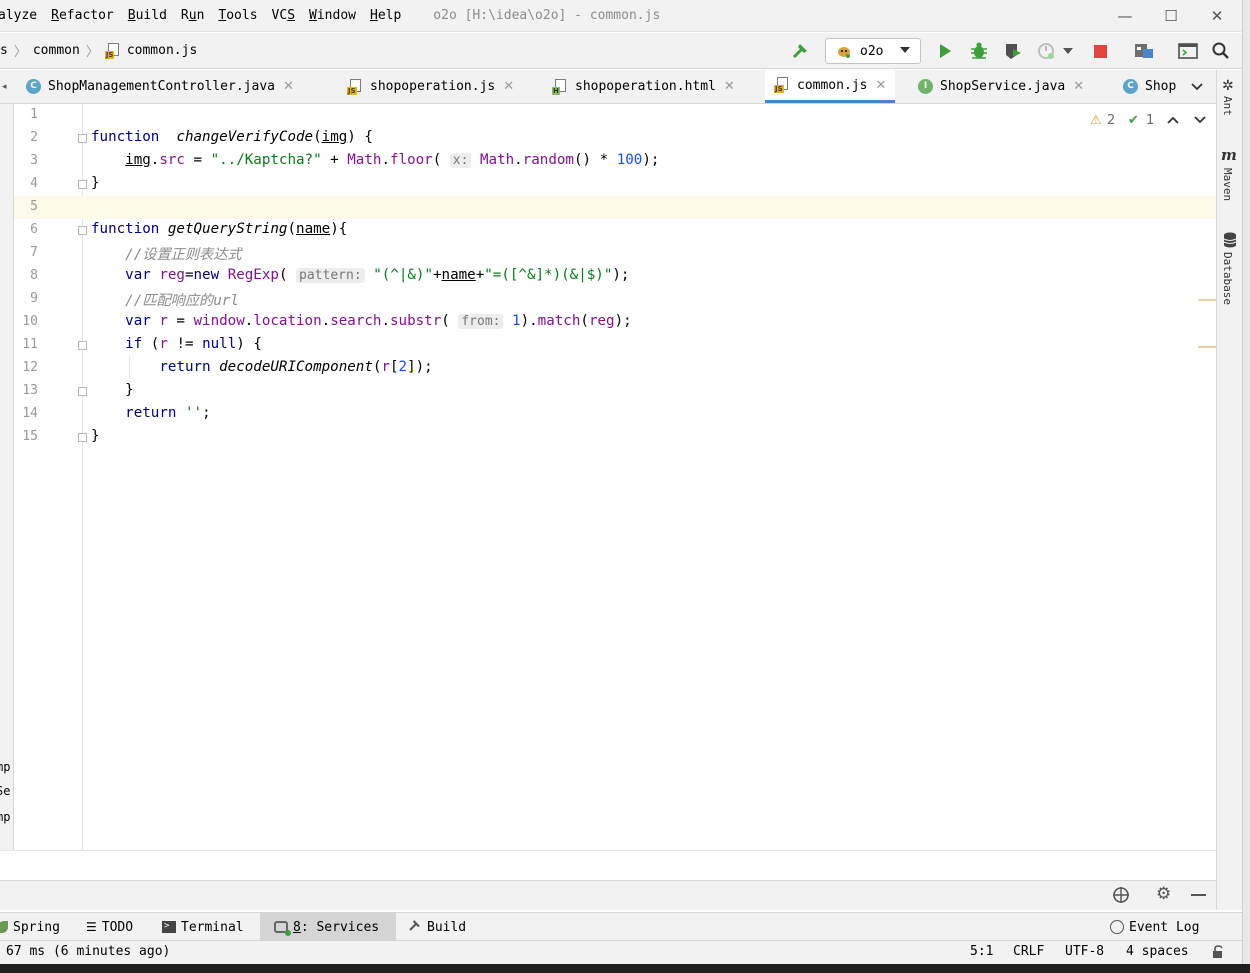 Image resolution: width=1250 pixels, height=973 pixels. I want to click on database-icon, so click(1230, 242).